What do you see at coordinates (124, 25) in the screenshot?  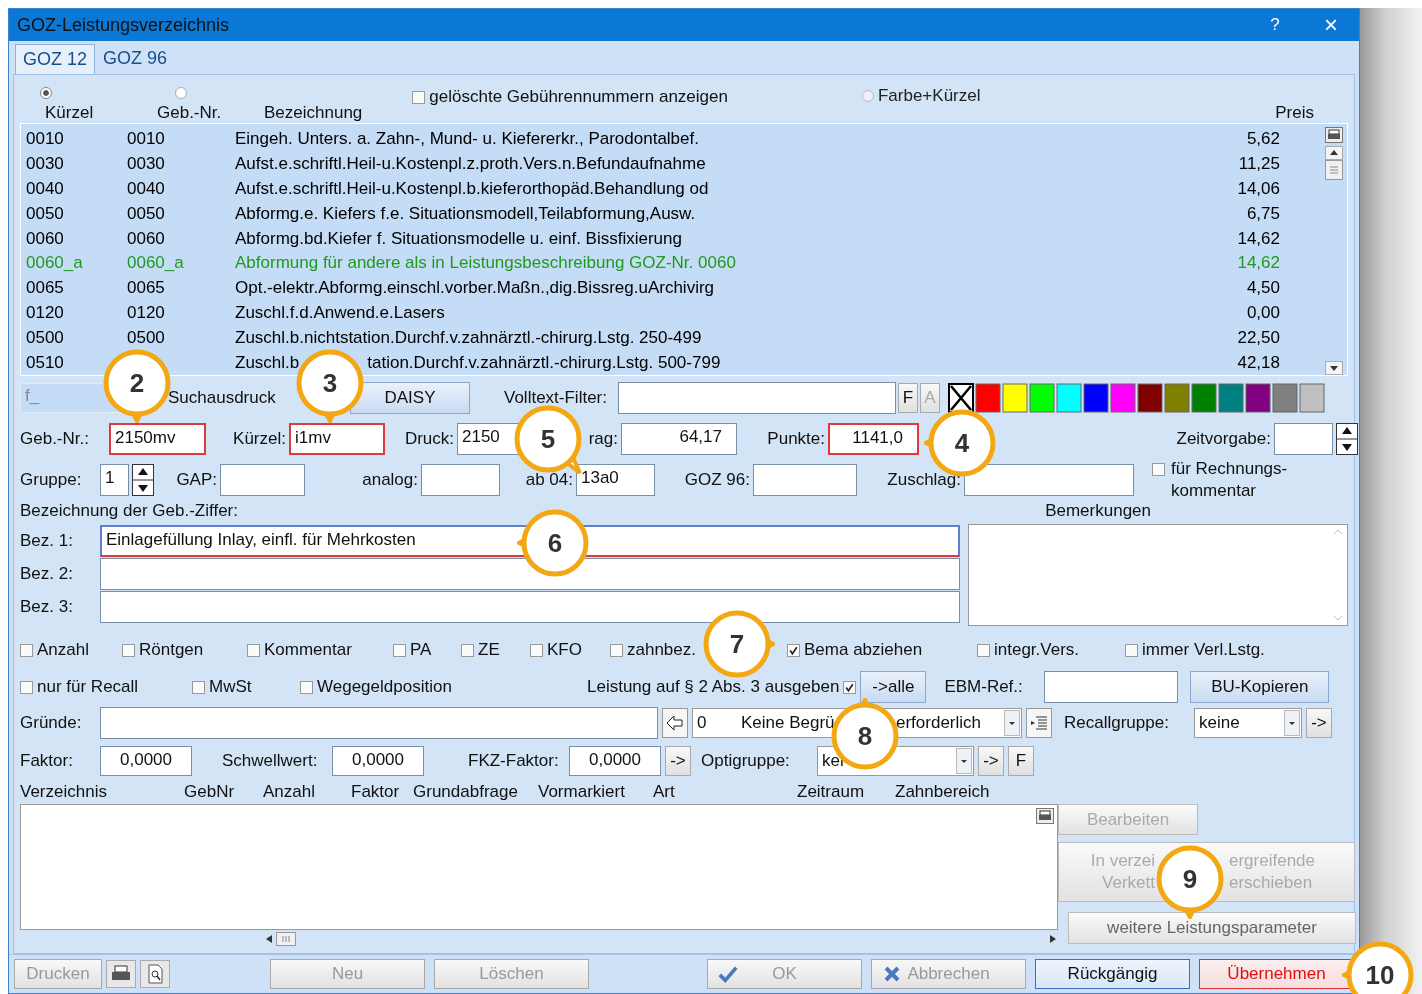 I see `window-title: GOZ-Leistungsverzeichnis` at bounding box center [124, 25].